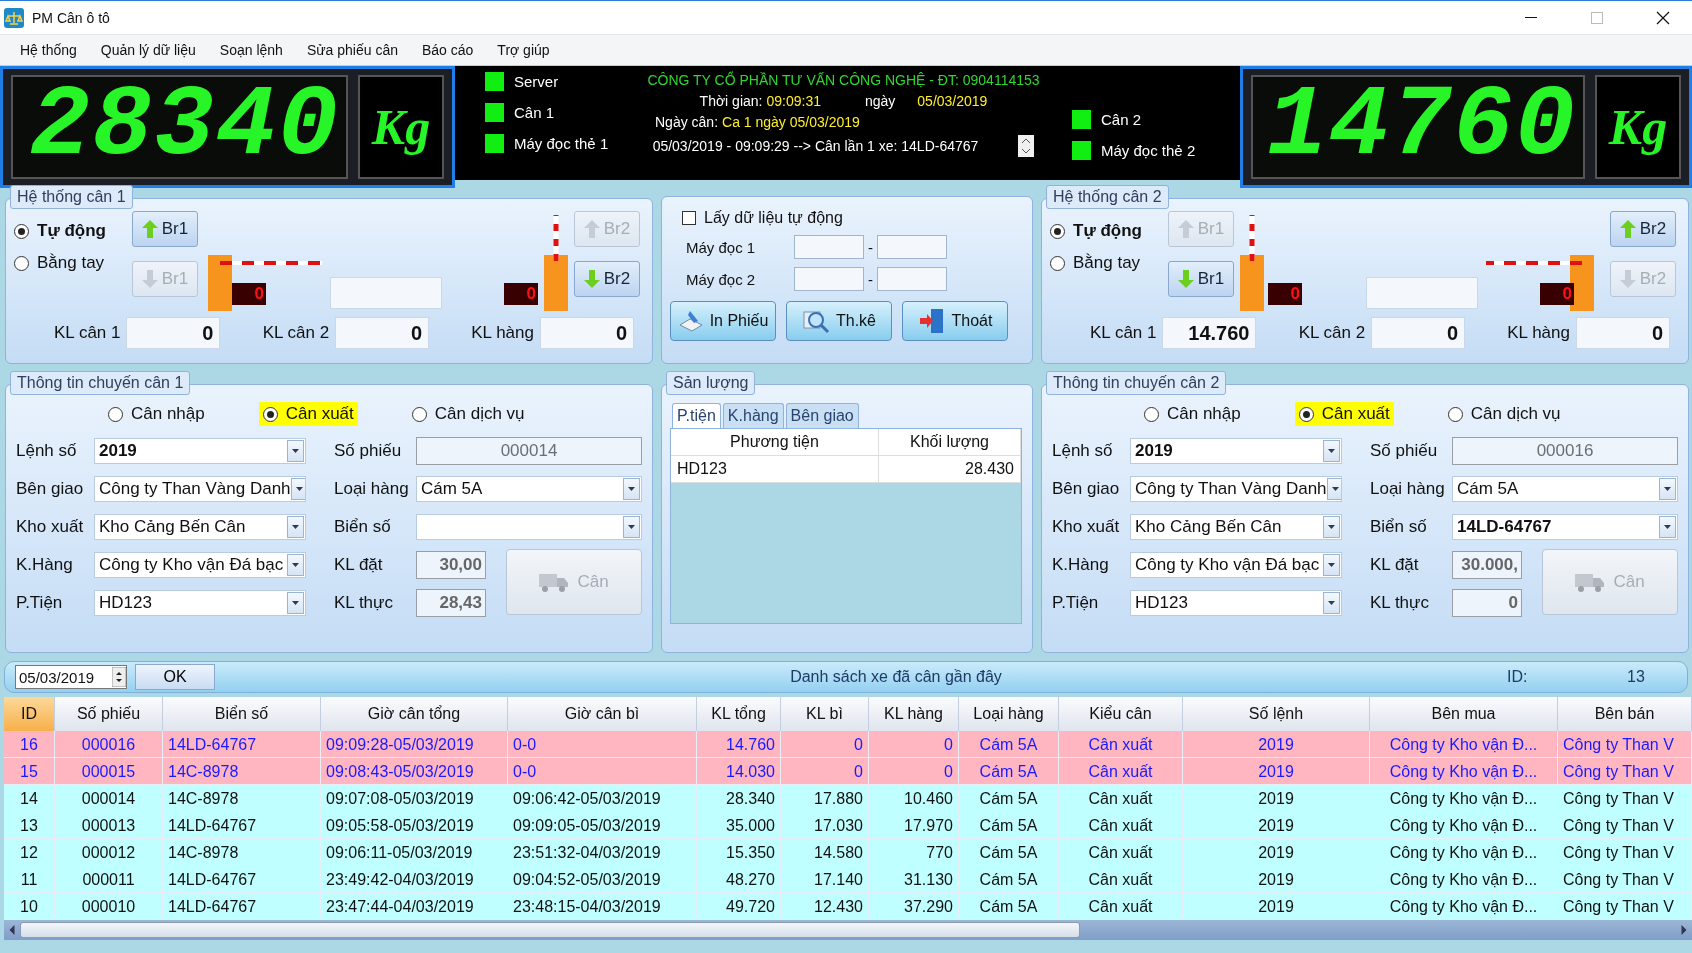 The width and height of the screenshot is (1692, 953). I want to click on group-title: Hệ thống cân 2, so click(1107, 197).